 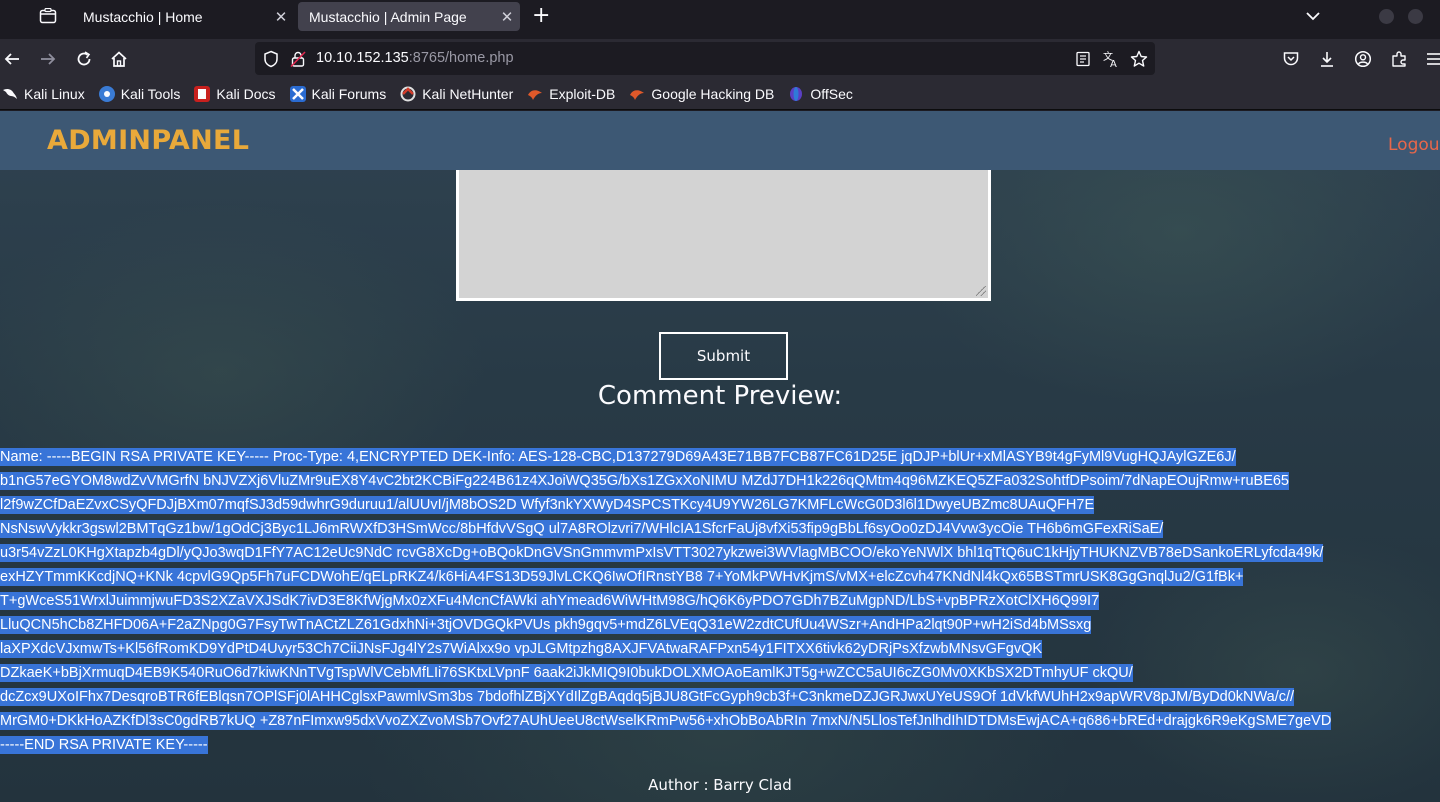 What do you see at coordinates (1291, 59) in the screenshot?
I see `pocket-icon` at bounding box center [1291, 59].